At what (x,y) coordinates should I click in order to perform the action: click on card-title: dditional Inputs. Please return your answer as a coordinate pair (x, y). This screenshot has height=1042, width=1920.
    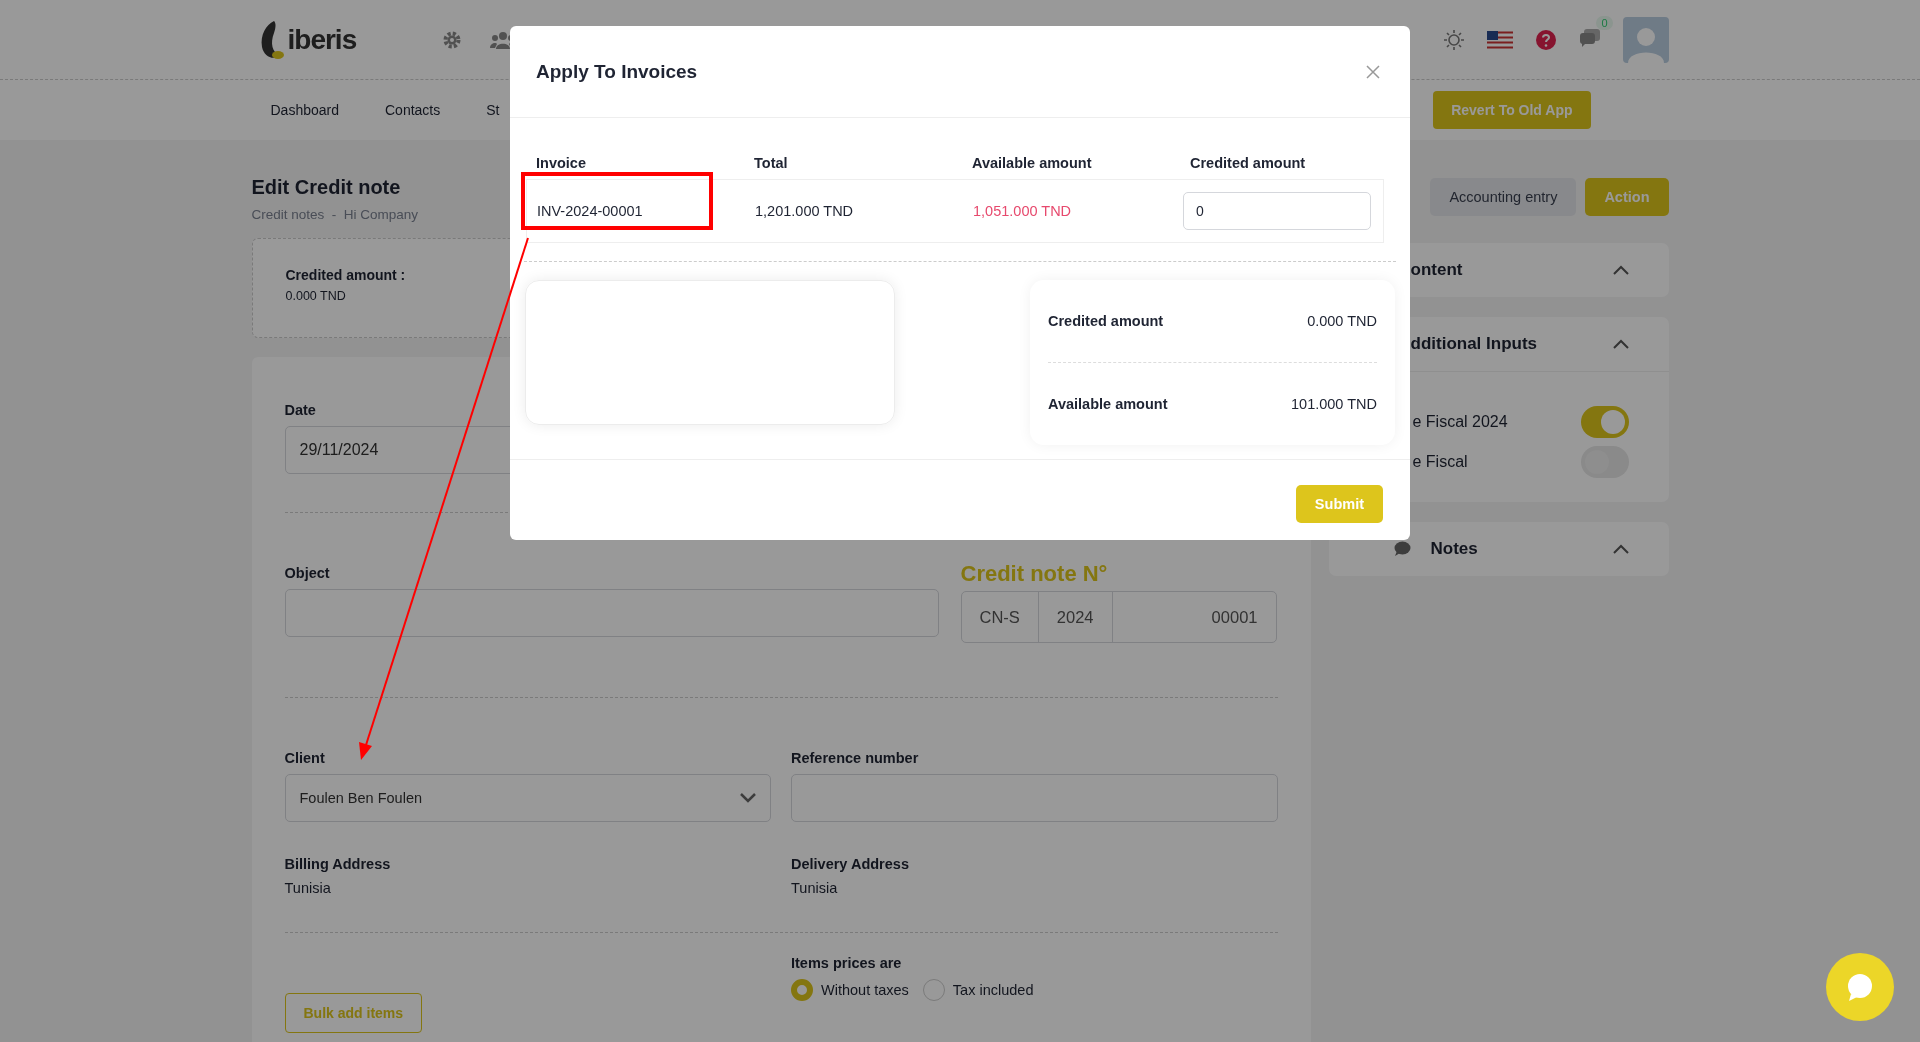
    Looking at the image, I should click on (1474, 344).